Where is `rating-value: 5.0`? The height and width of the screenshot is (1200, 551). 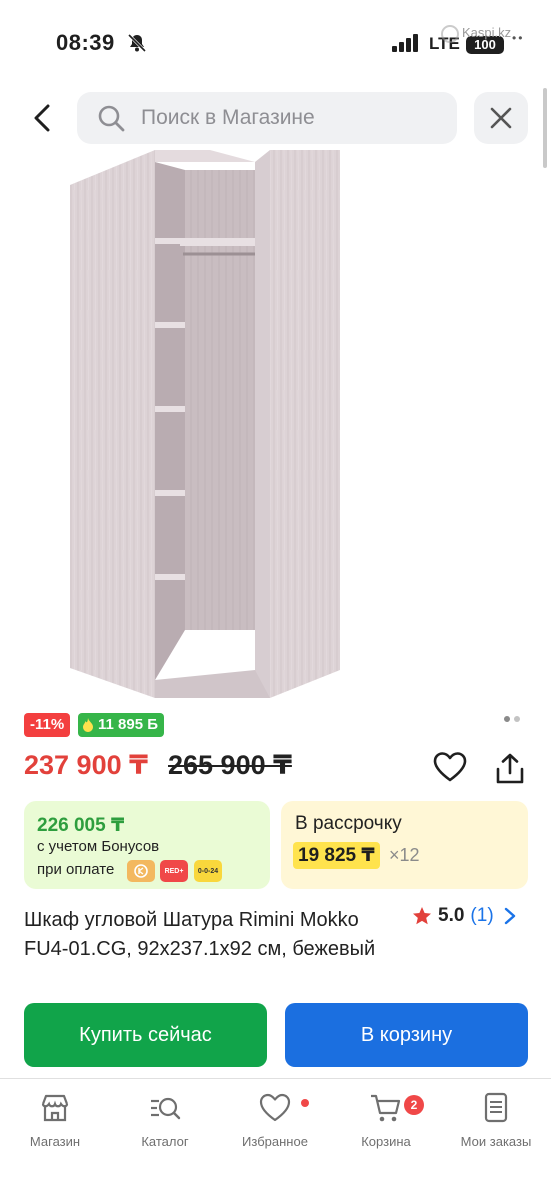 rating-value: 5.0 is located at coordinates (451, 915).